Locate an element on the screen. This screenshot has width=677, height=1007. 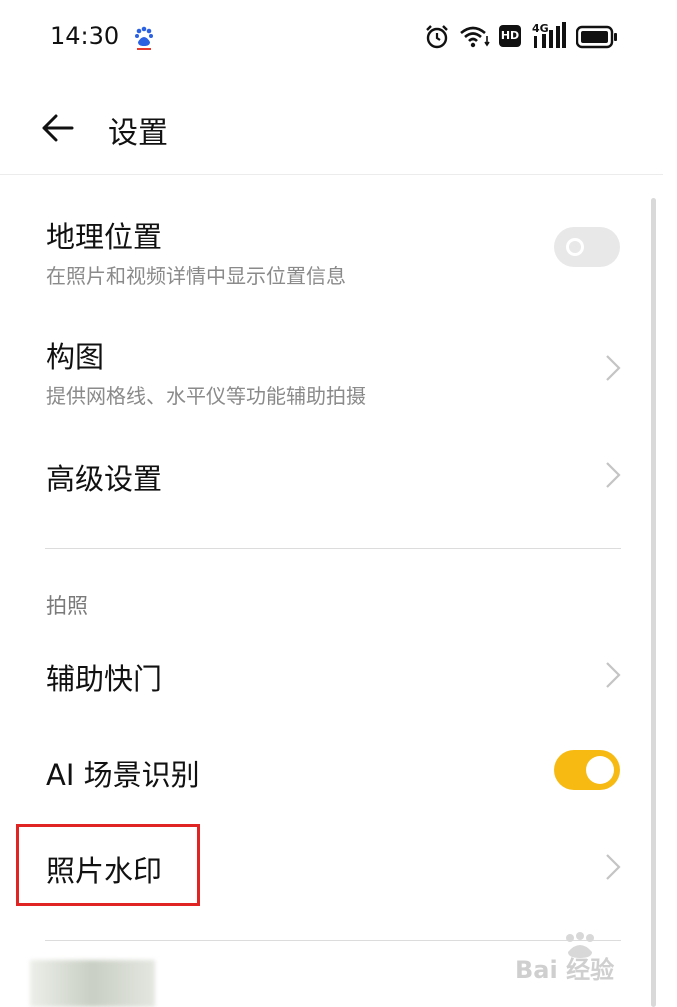
setting-title-composition: 构图 is located at coordinates (75, 357).